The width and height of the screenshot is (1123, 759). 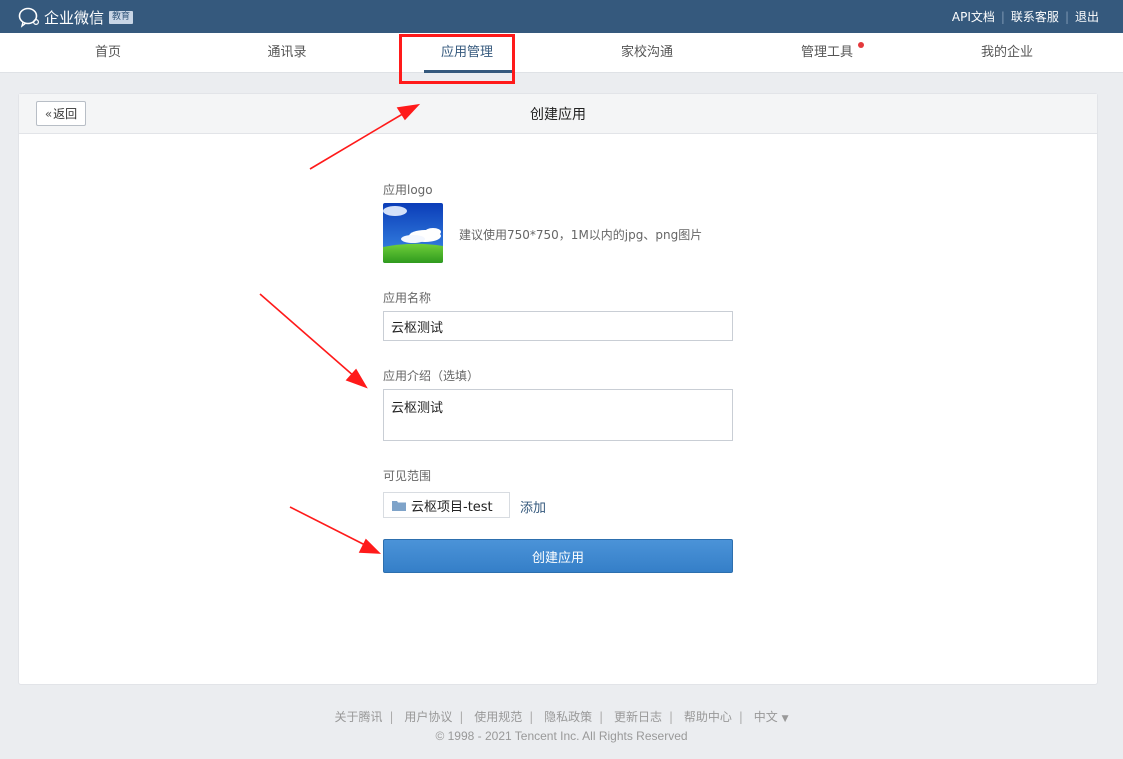 I want to click on app-logo-upload, so click(x=413, y=233).